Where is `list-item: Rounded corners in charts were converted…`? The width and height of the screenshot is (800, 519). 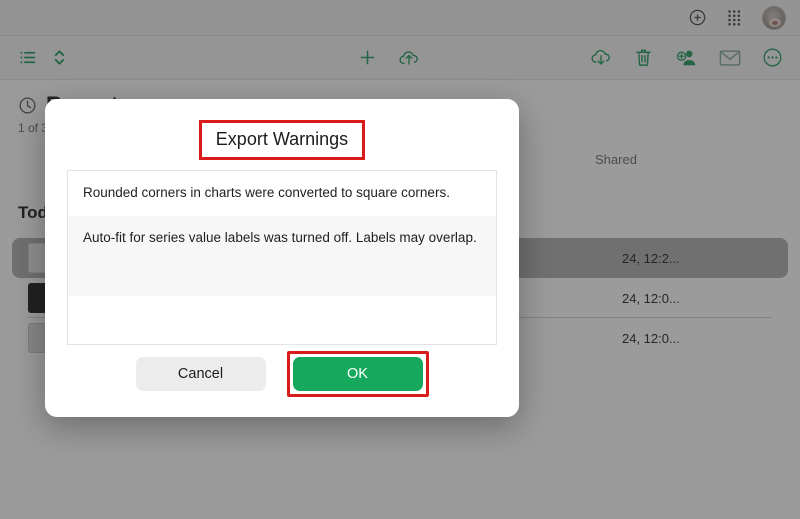
list-item: Rounded corners in charts were converted… is located at coordinates (266, 192).